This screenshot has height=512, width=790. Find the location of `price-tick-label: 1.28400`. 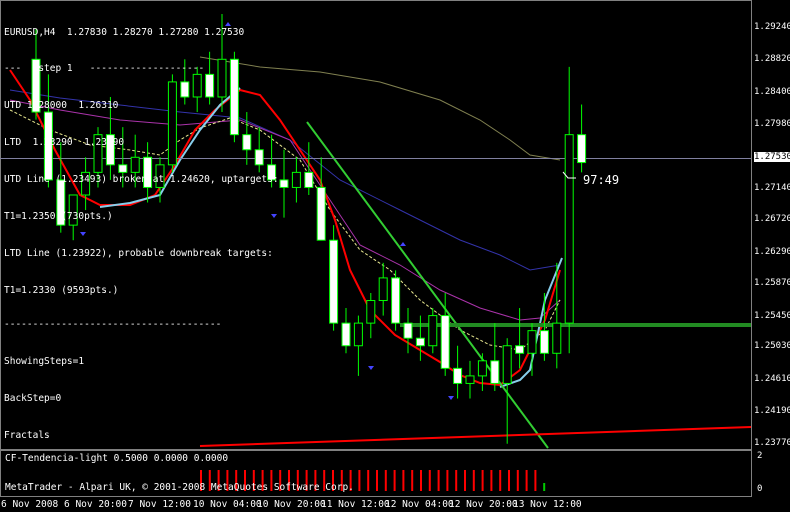

price-tick-label: 1.28400 is located at coordinates (772, 92).